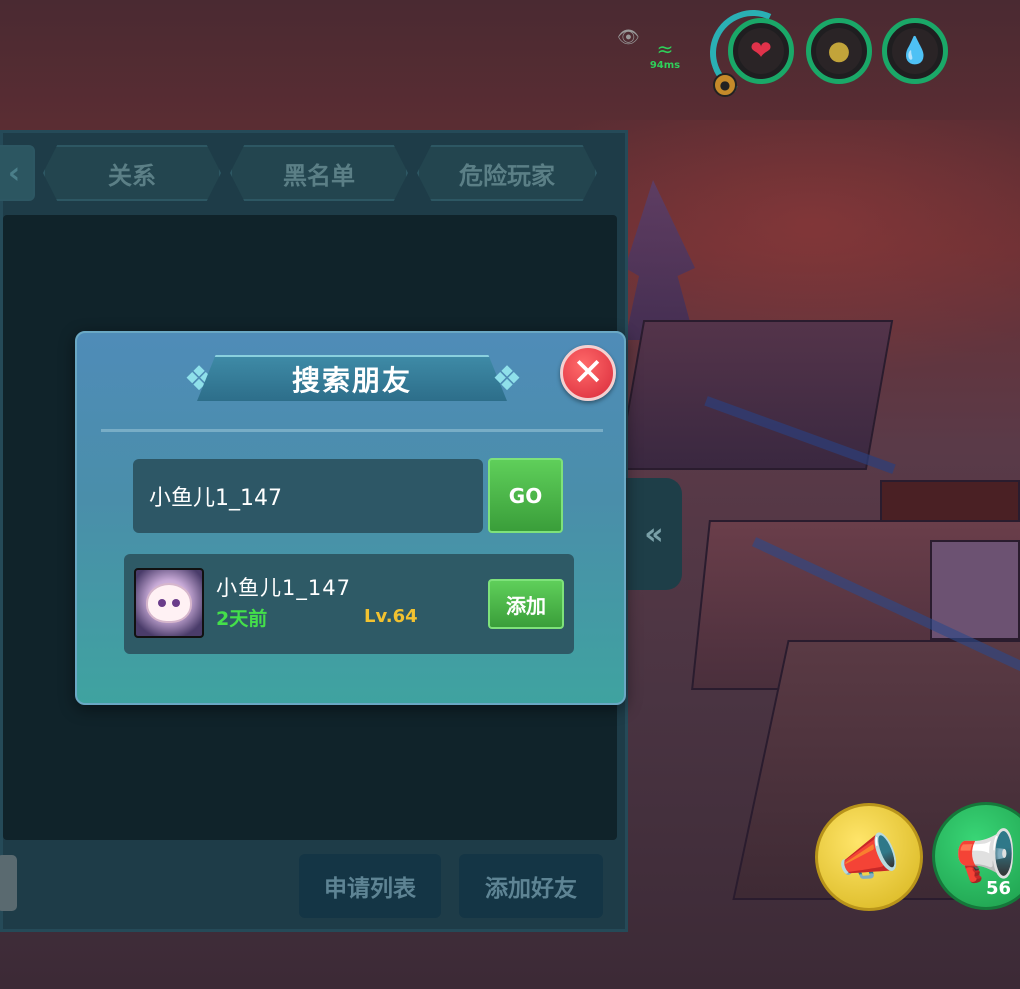  I want to click on divider, so click(352, 430).